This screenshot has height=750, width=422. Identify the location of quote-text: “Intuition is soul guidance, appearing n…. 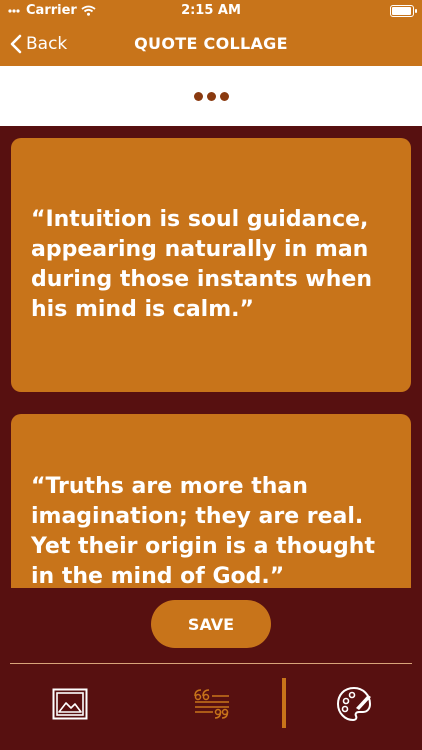
(201, 264).